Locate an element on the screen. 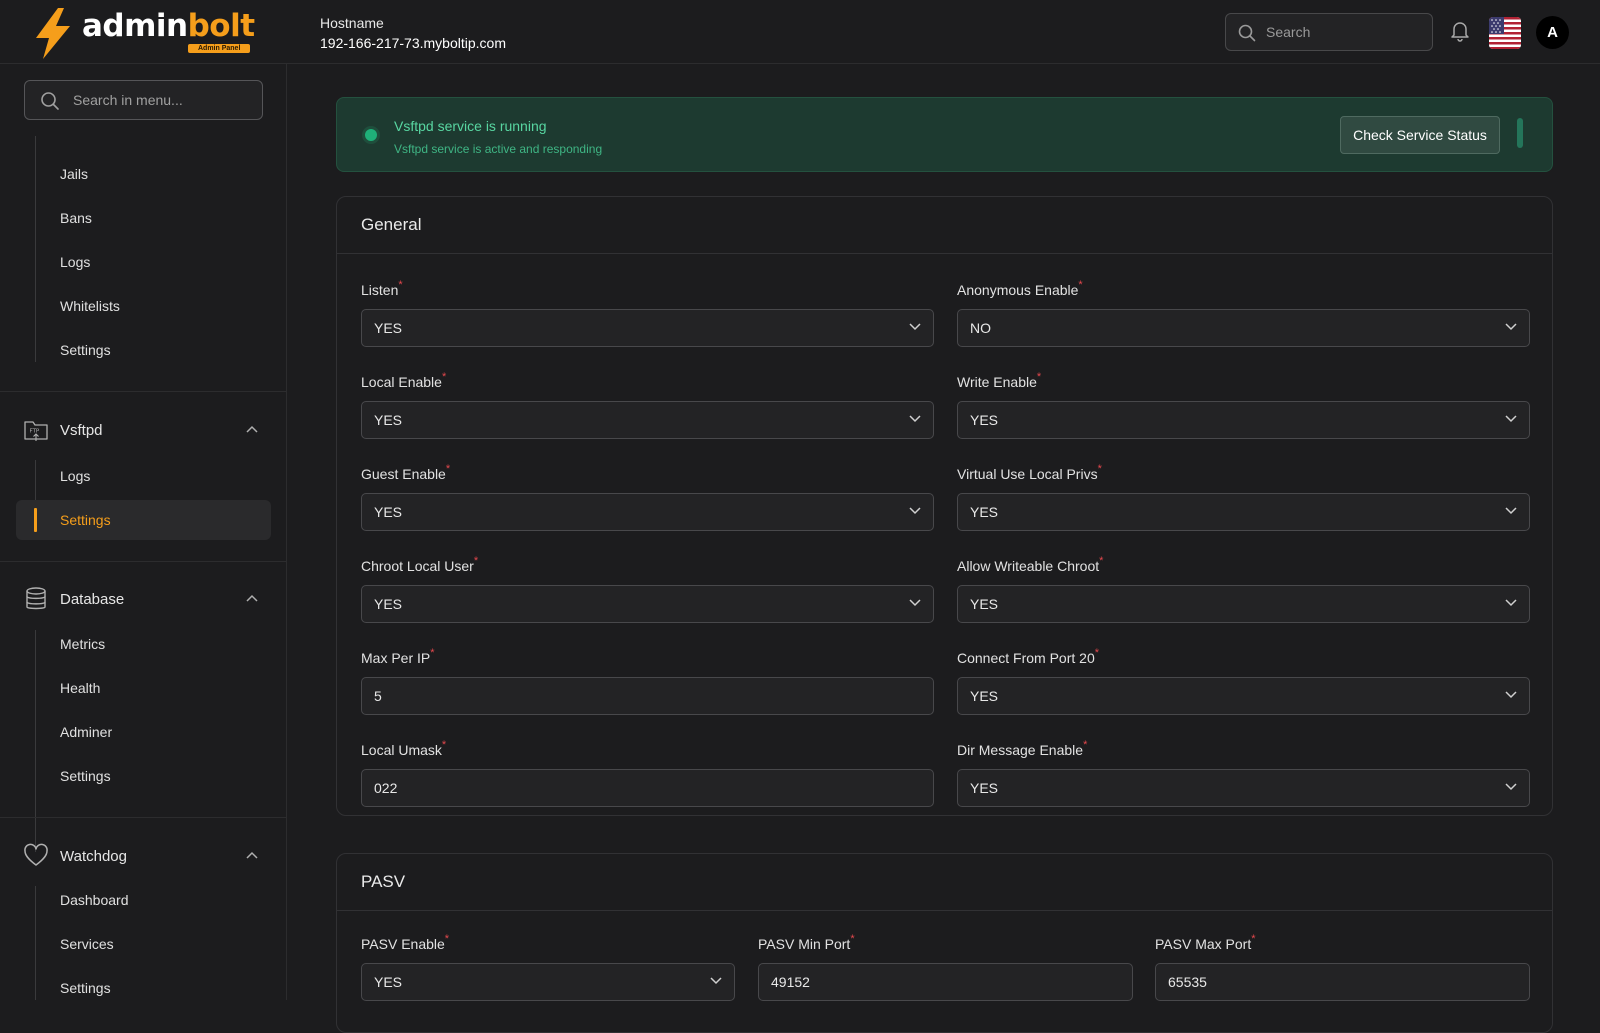  field-label: Connect From Port 20 is located at coordinates (1026, 658).